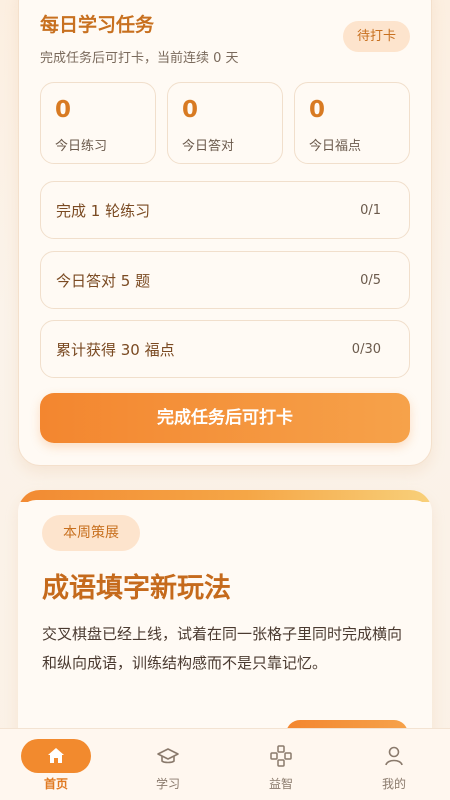 The height and width of the screenshot is (800, 450). Describe the element at coordinates (167, 784) in the screenshot. I see `tab-label: 学习` at that location.